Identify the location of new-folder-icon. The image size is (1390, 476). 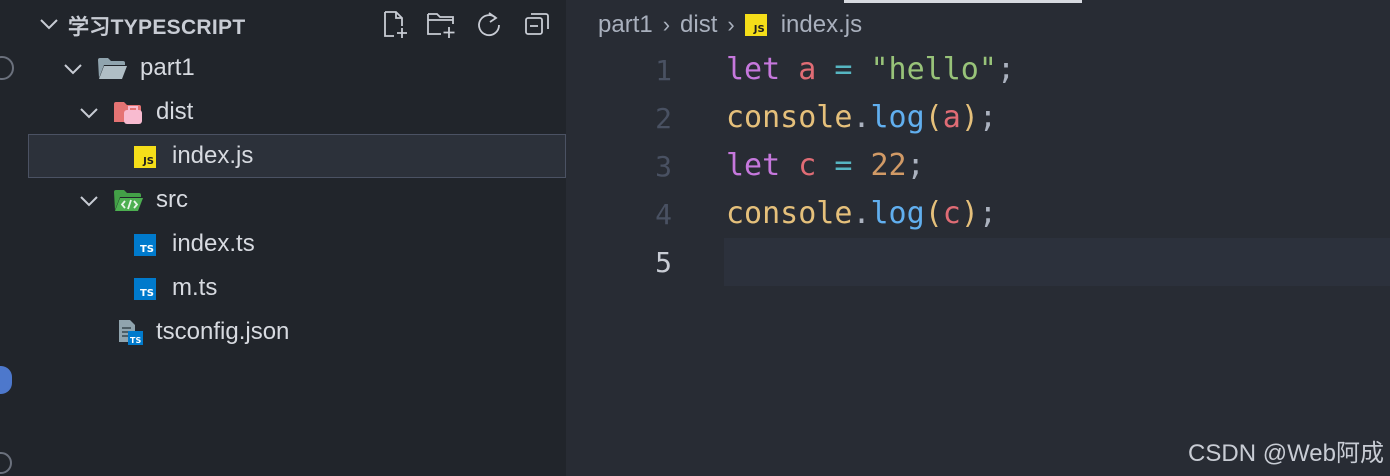
(441, 24).